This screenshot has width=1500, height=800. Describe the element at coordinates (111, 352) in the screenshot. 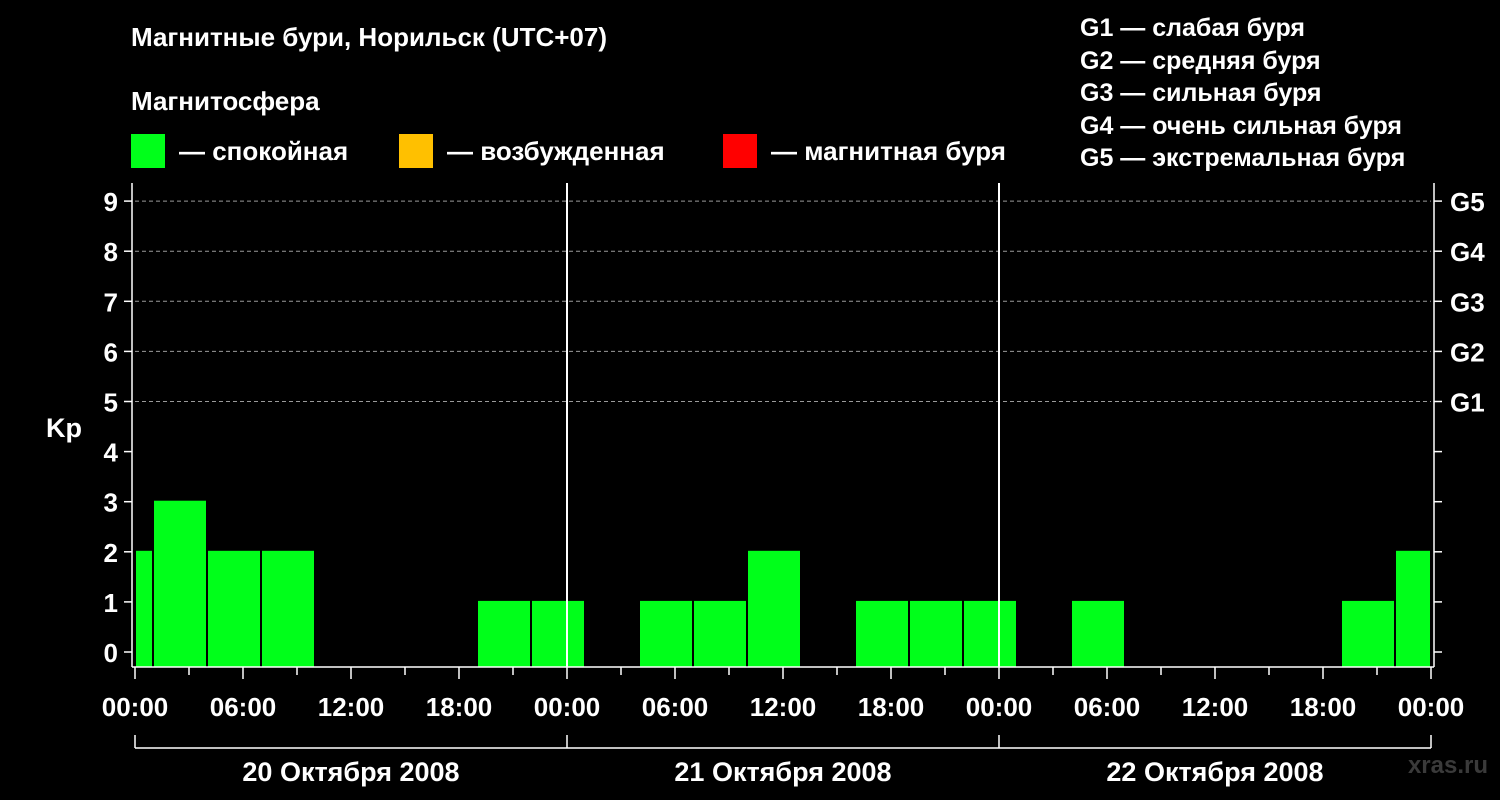

I see `y-tick-label-6: 6` at that location.